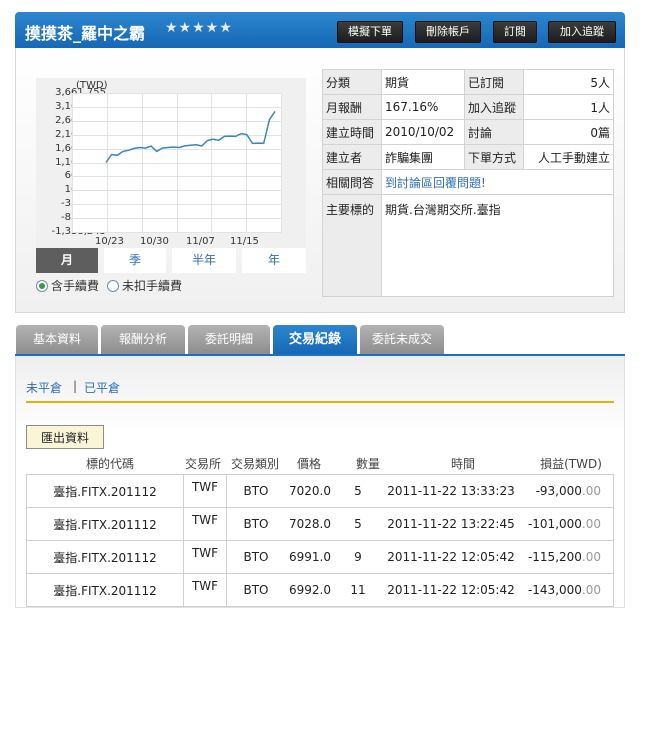 Image resolution: width=650 pixels, height=750 pixels. I want to click on col-header-exchange: 交易所, so click(202, 464).